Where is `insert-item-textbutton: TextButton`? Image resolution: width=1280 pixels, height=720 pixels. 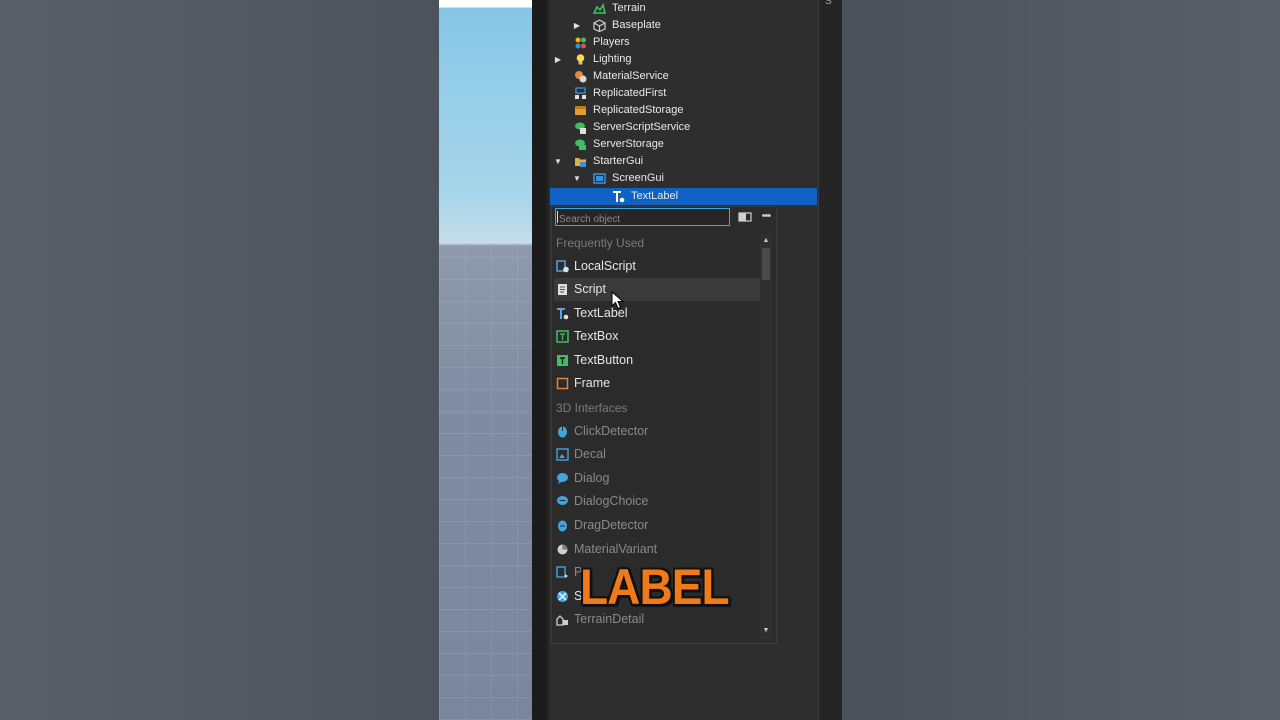 insert-item-textbutton: TextButton is located at coordinates (657, 360).